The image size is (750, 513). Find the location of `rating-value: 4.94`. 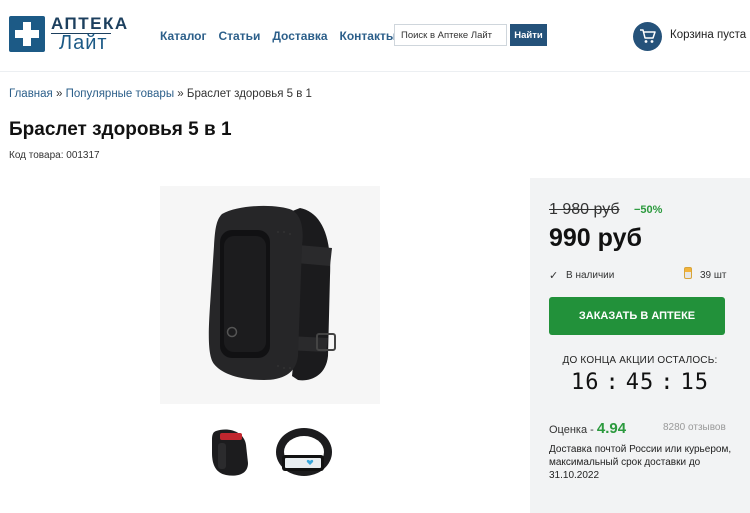

rating-value: 4.94 is located at coordinates (611, 428).